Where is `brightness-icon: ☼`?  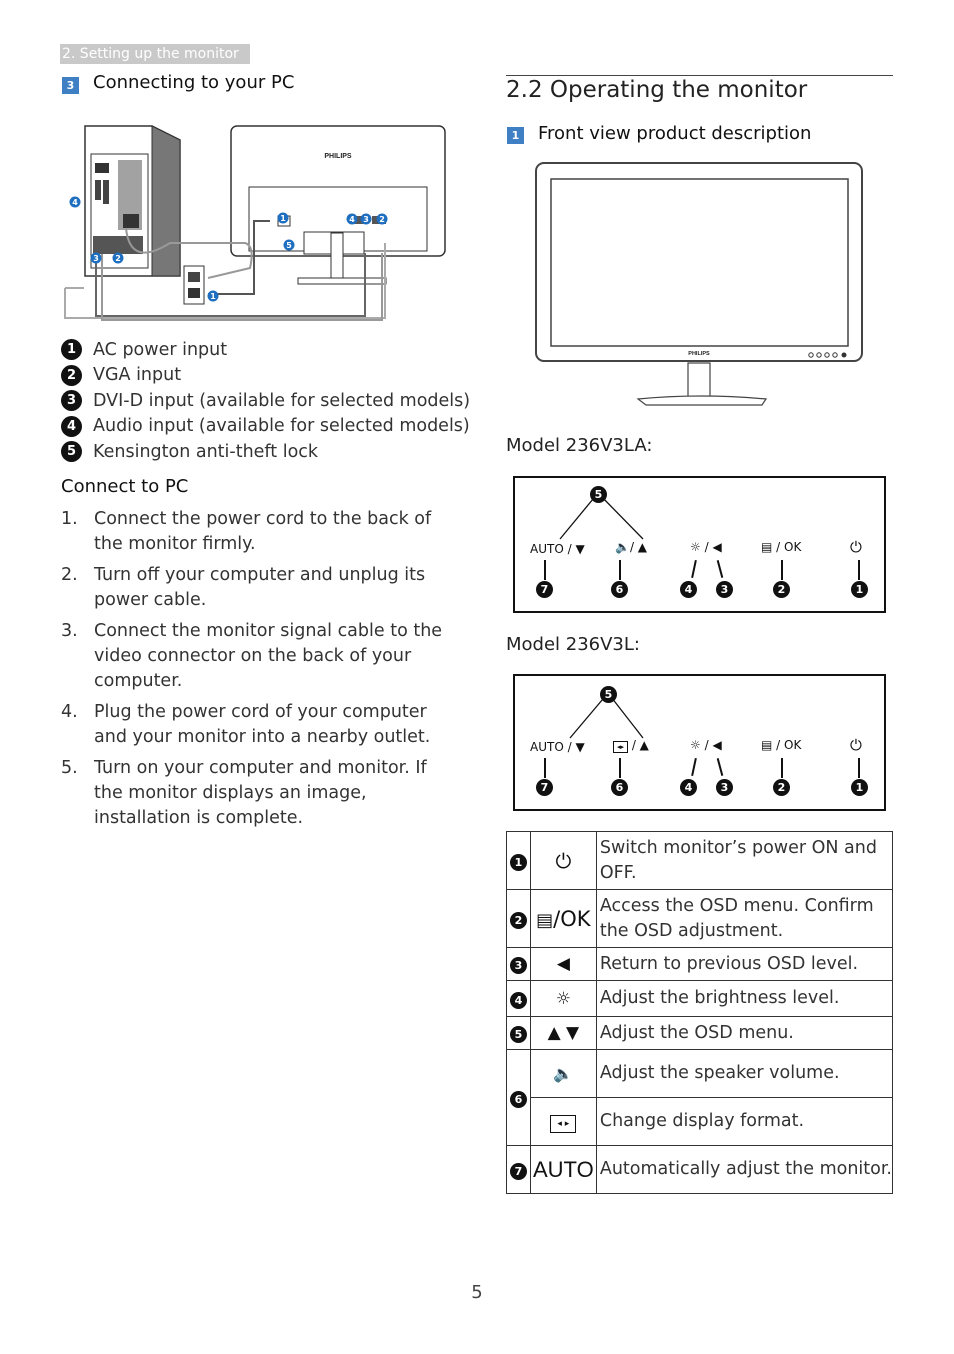 brightness-icon: ☼ is located at coordinates (563, 998).